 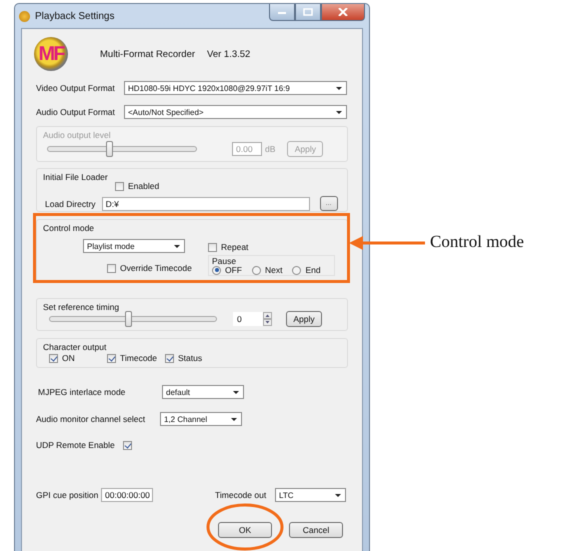 What do you see at coordinates (190, 358) in the screenshot?
I see `checkbox-label: Status` at bounding box center [190, 358].